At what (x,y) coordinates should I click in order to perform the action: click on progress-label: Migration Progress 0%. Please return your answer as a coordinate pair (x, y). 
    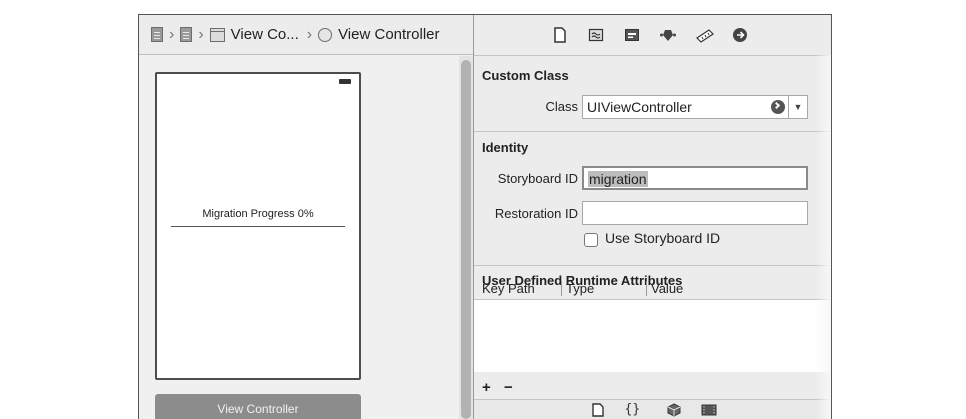
    Looking at the image, I should click on (258, 214).